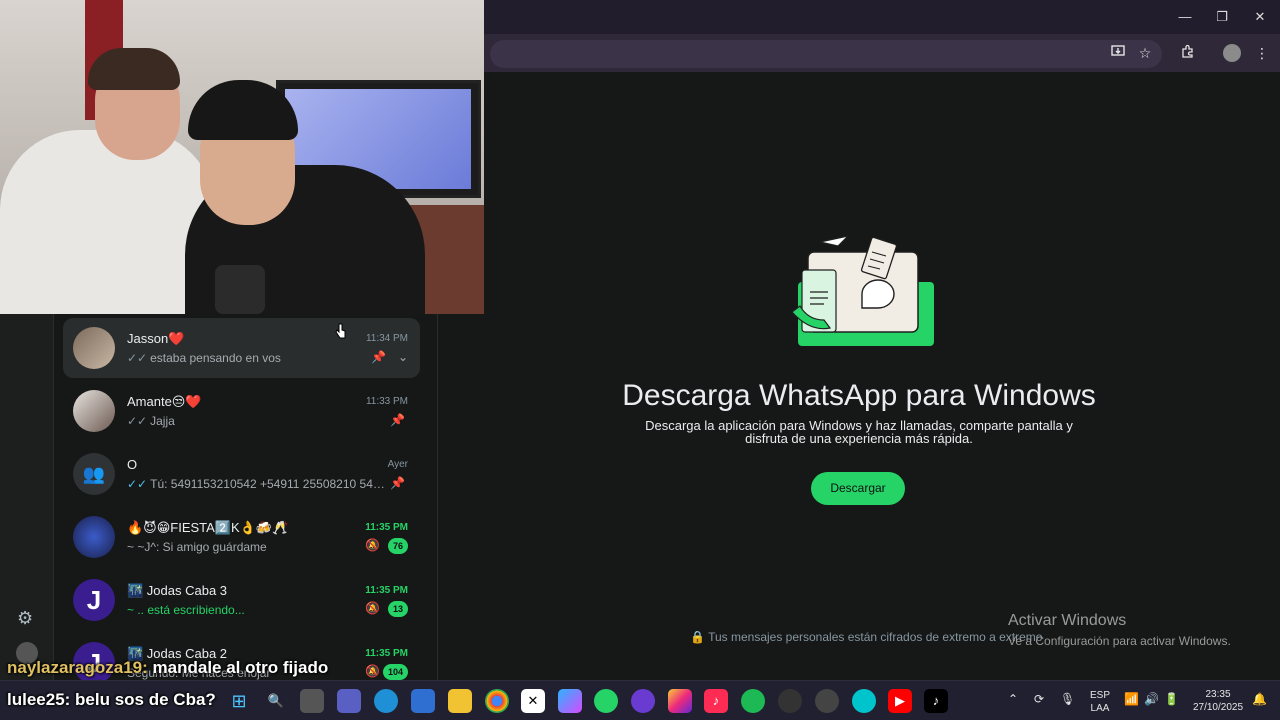 The height and width of the screenshot is (720, 1280). Describe the element at coordinates (386, 338) in the screenshot. I see `chat-time: 11:34 PM` at that location.